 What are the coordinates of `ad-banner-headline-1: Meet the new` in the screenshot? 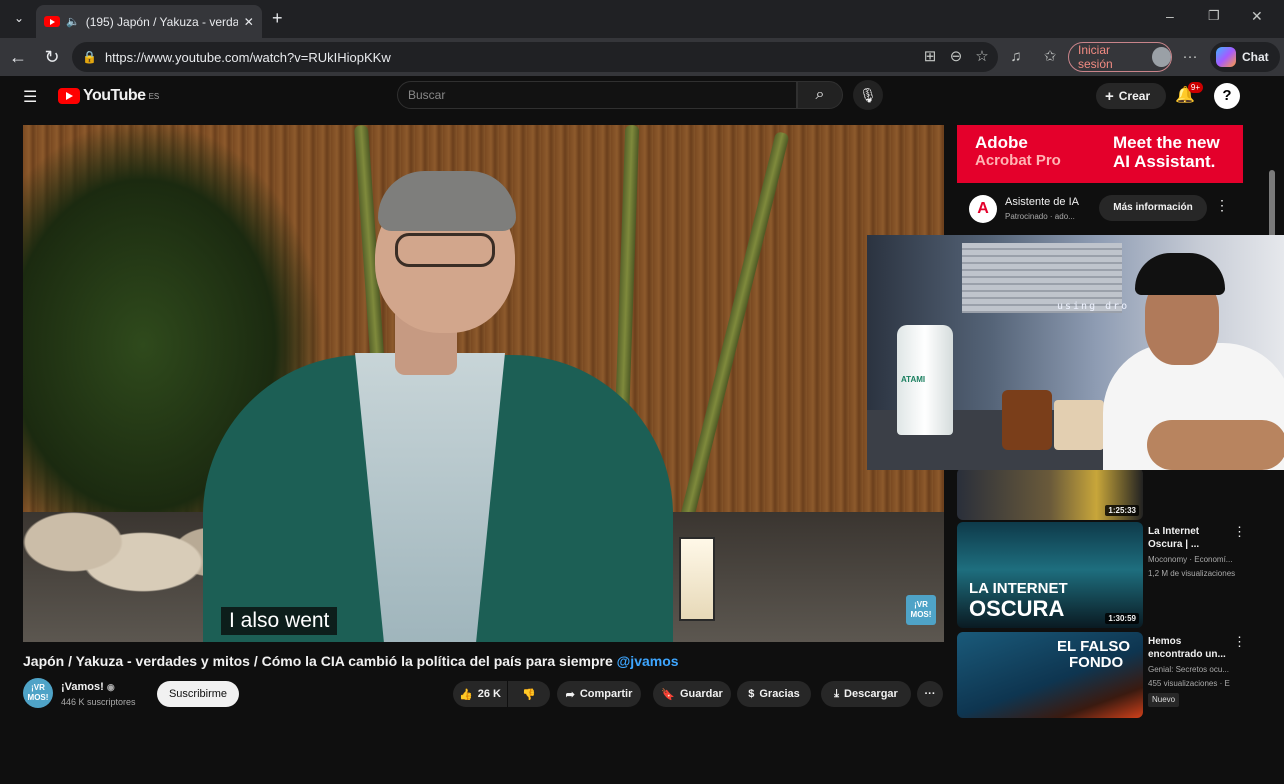 It's located at (1166, 142).